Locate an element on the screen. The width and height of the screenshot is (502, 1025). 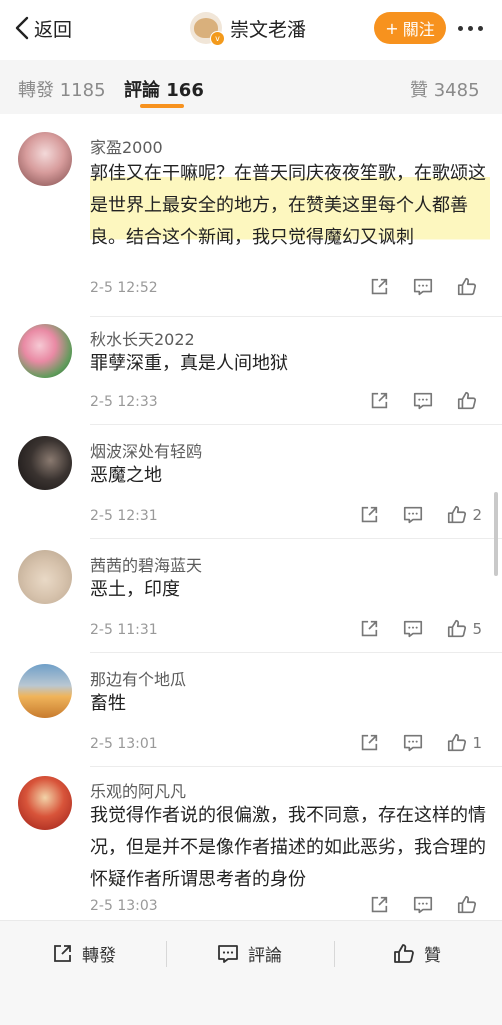
bottom-repost-button: 轉發 is located at coordinates (83, 953).